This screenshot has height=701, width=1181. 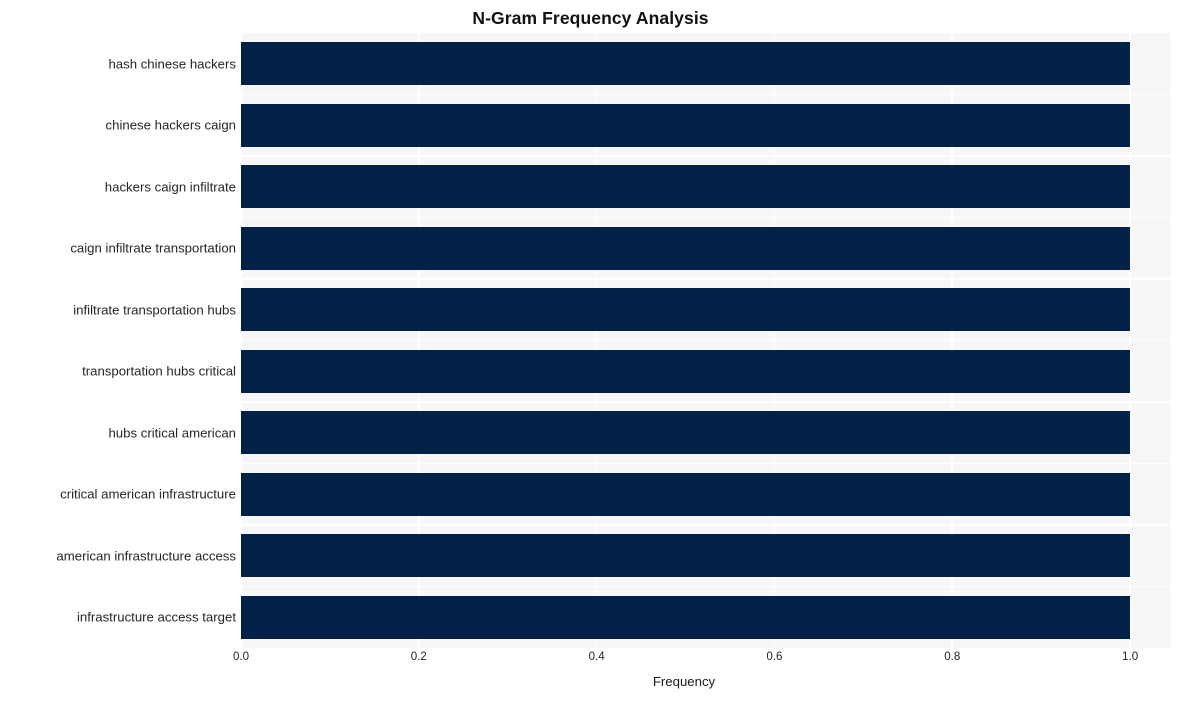 I want to click on y-tick-label: hash chinese hackers, so click(x=172, y=64).